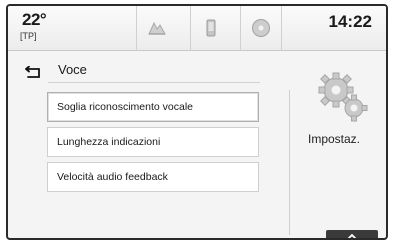 This screenshot has height=245, width=395. What do you see at coordinates (28, 36) in the screenshot?
I see `traffic-program-indicator: [TP]` at bounding box center [28, 36].